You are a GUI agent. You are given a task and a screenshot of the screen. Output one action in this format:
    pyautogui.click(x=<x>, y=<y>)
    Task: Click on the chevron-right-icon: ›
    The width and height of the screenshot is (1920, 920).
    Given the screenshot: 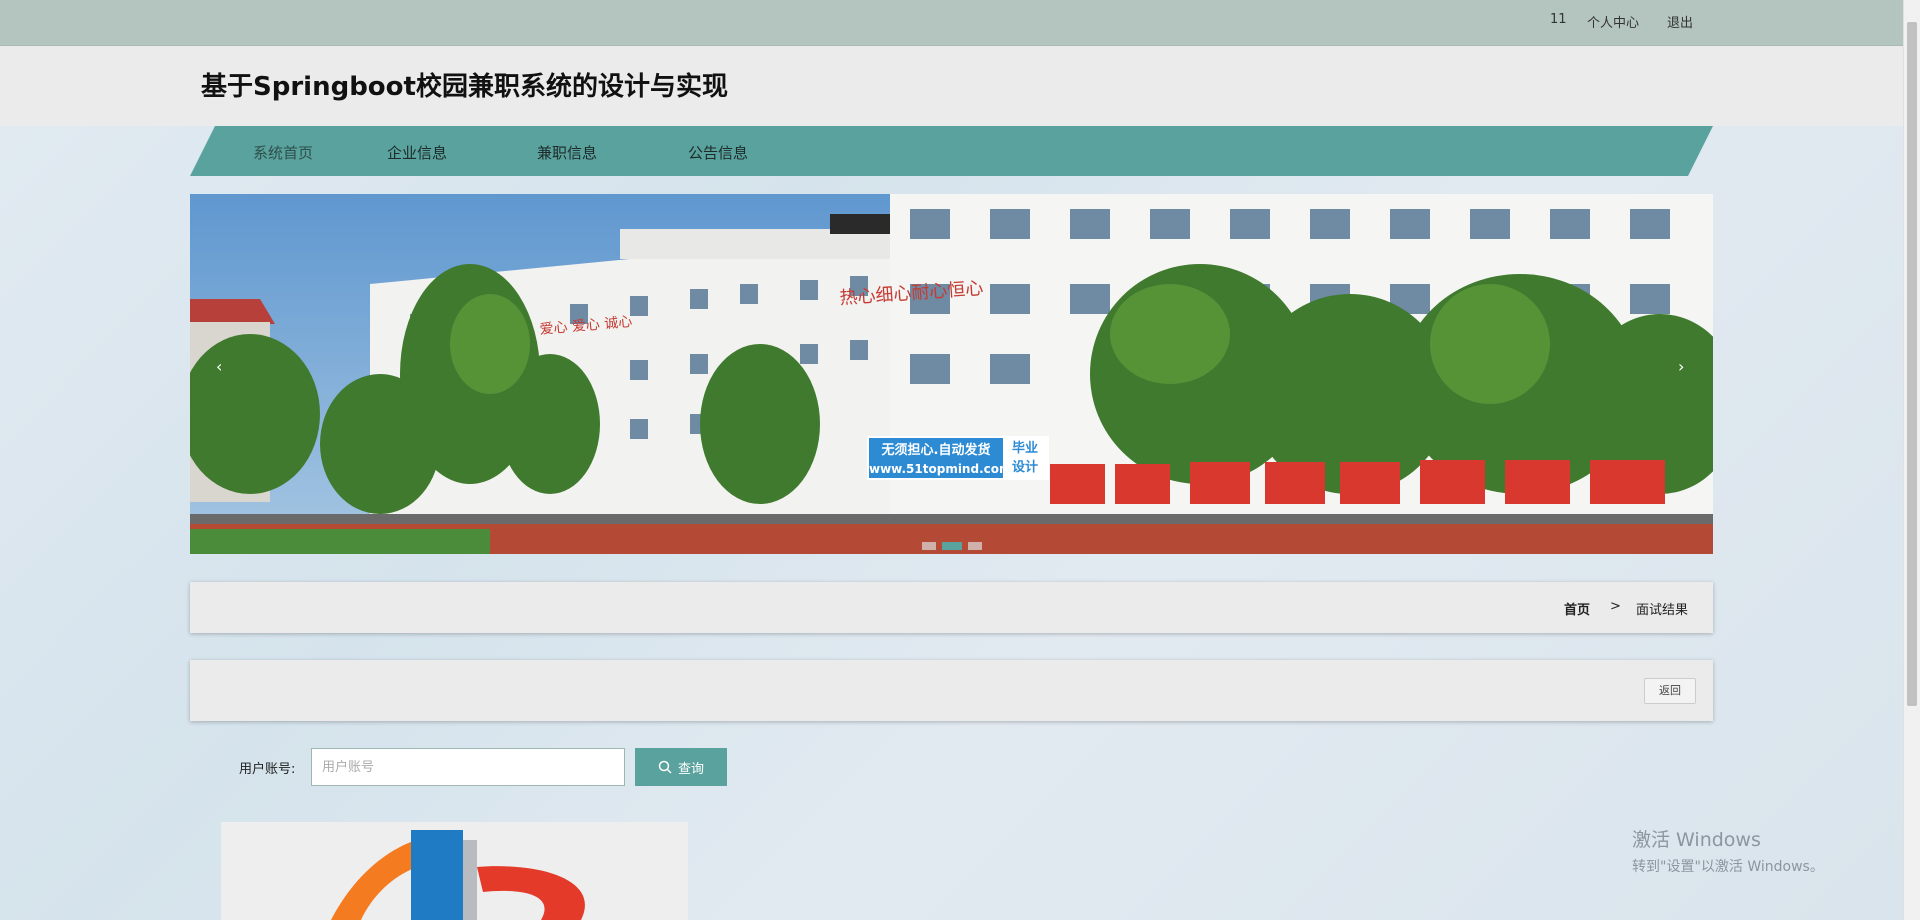 What is the action you would take?
    pyautogui.click(x=1681, y=366)
    